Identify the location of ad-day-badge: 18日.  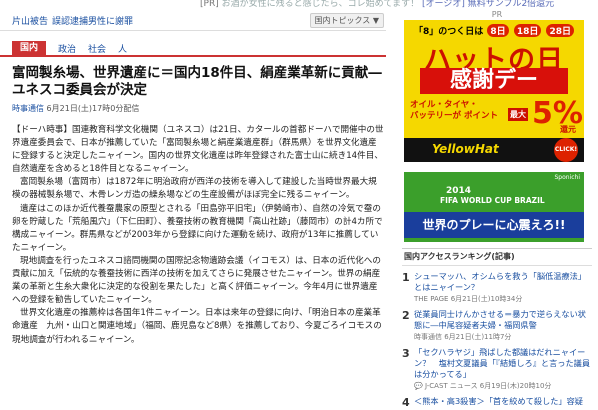
(527, 30).